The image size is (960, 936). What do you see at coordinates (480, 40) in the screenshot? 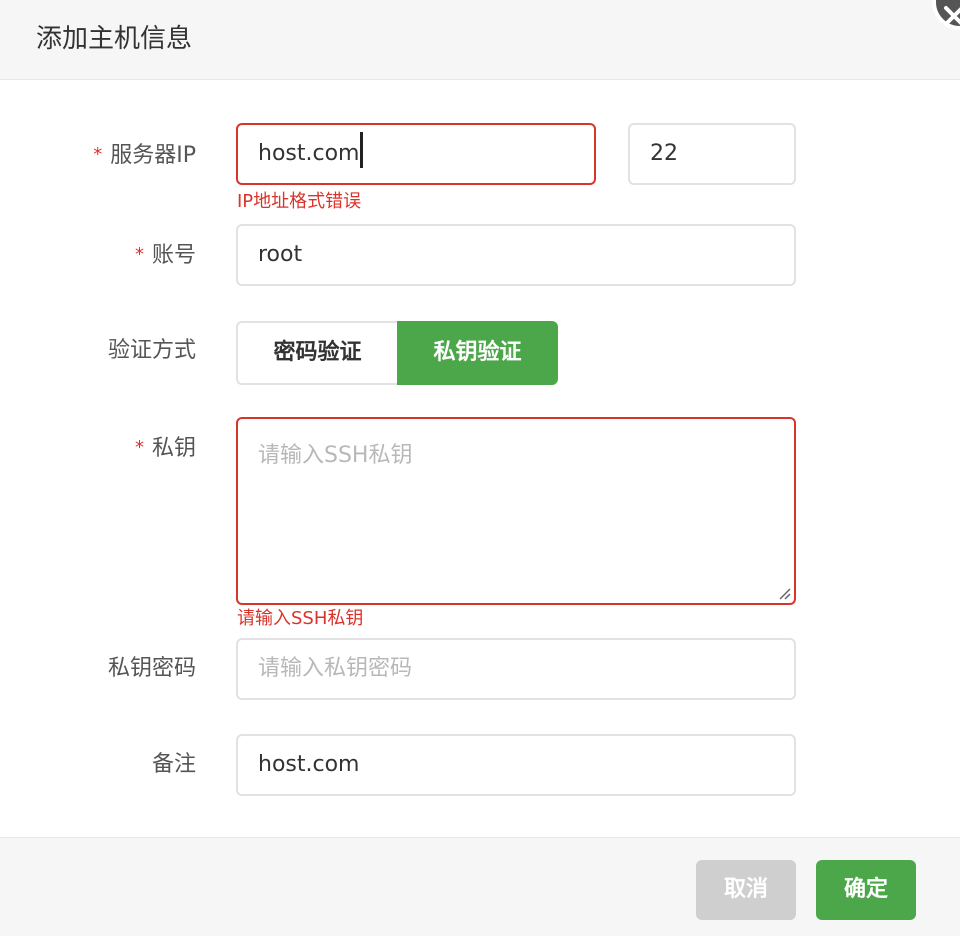
I see `dialog-header: 添加主机信息` at bounding box center [480, 40].